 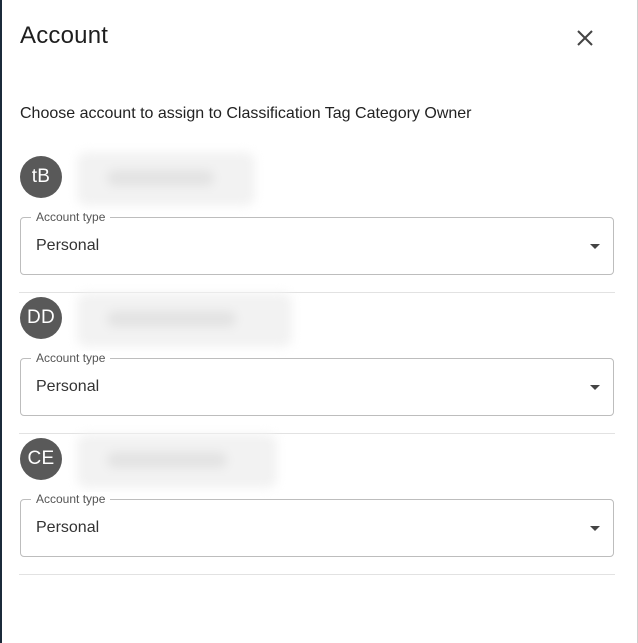 I want to click on avatar: DD, so click(x=41, y=318).